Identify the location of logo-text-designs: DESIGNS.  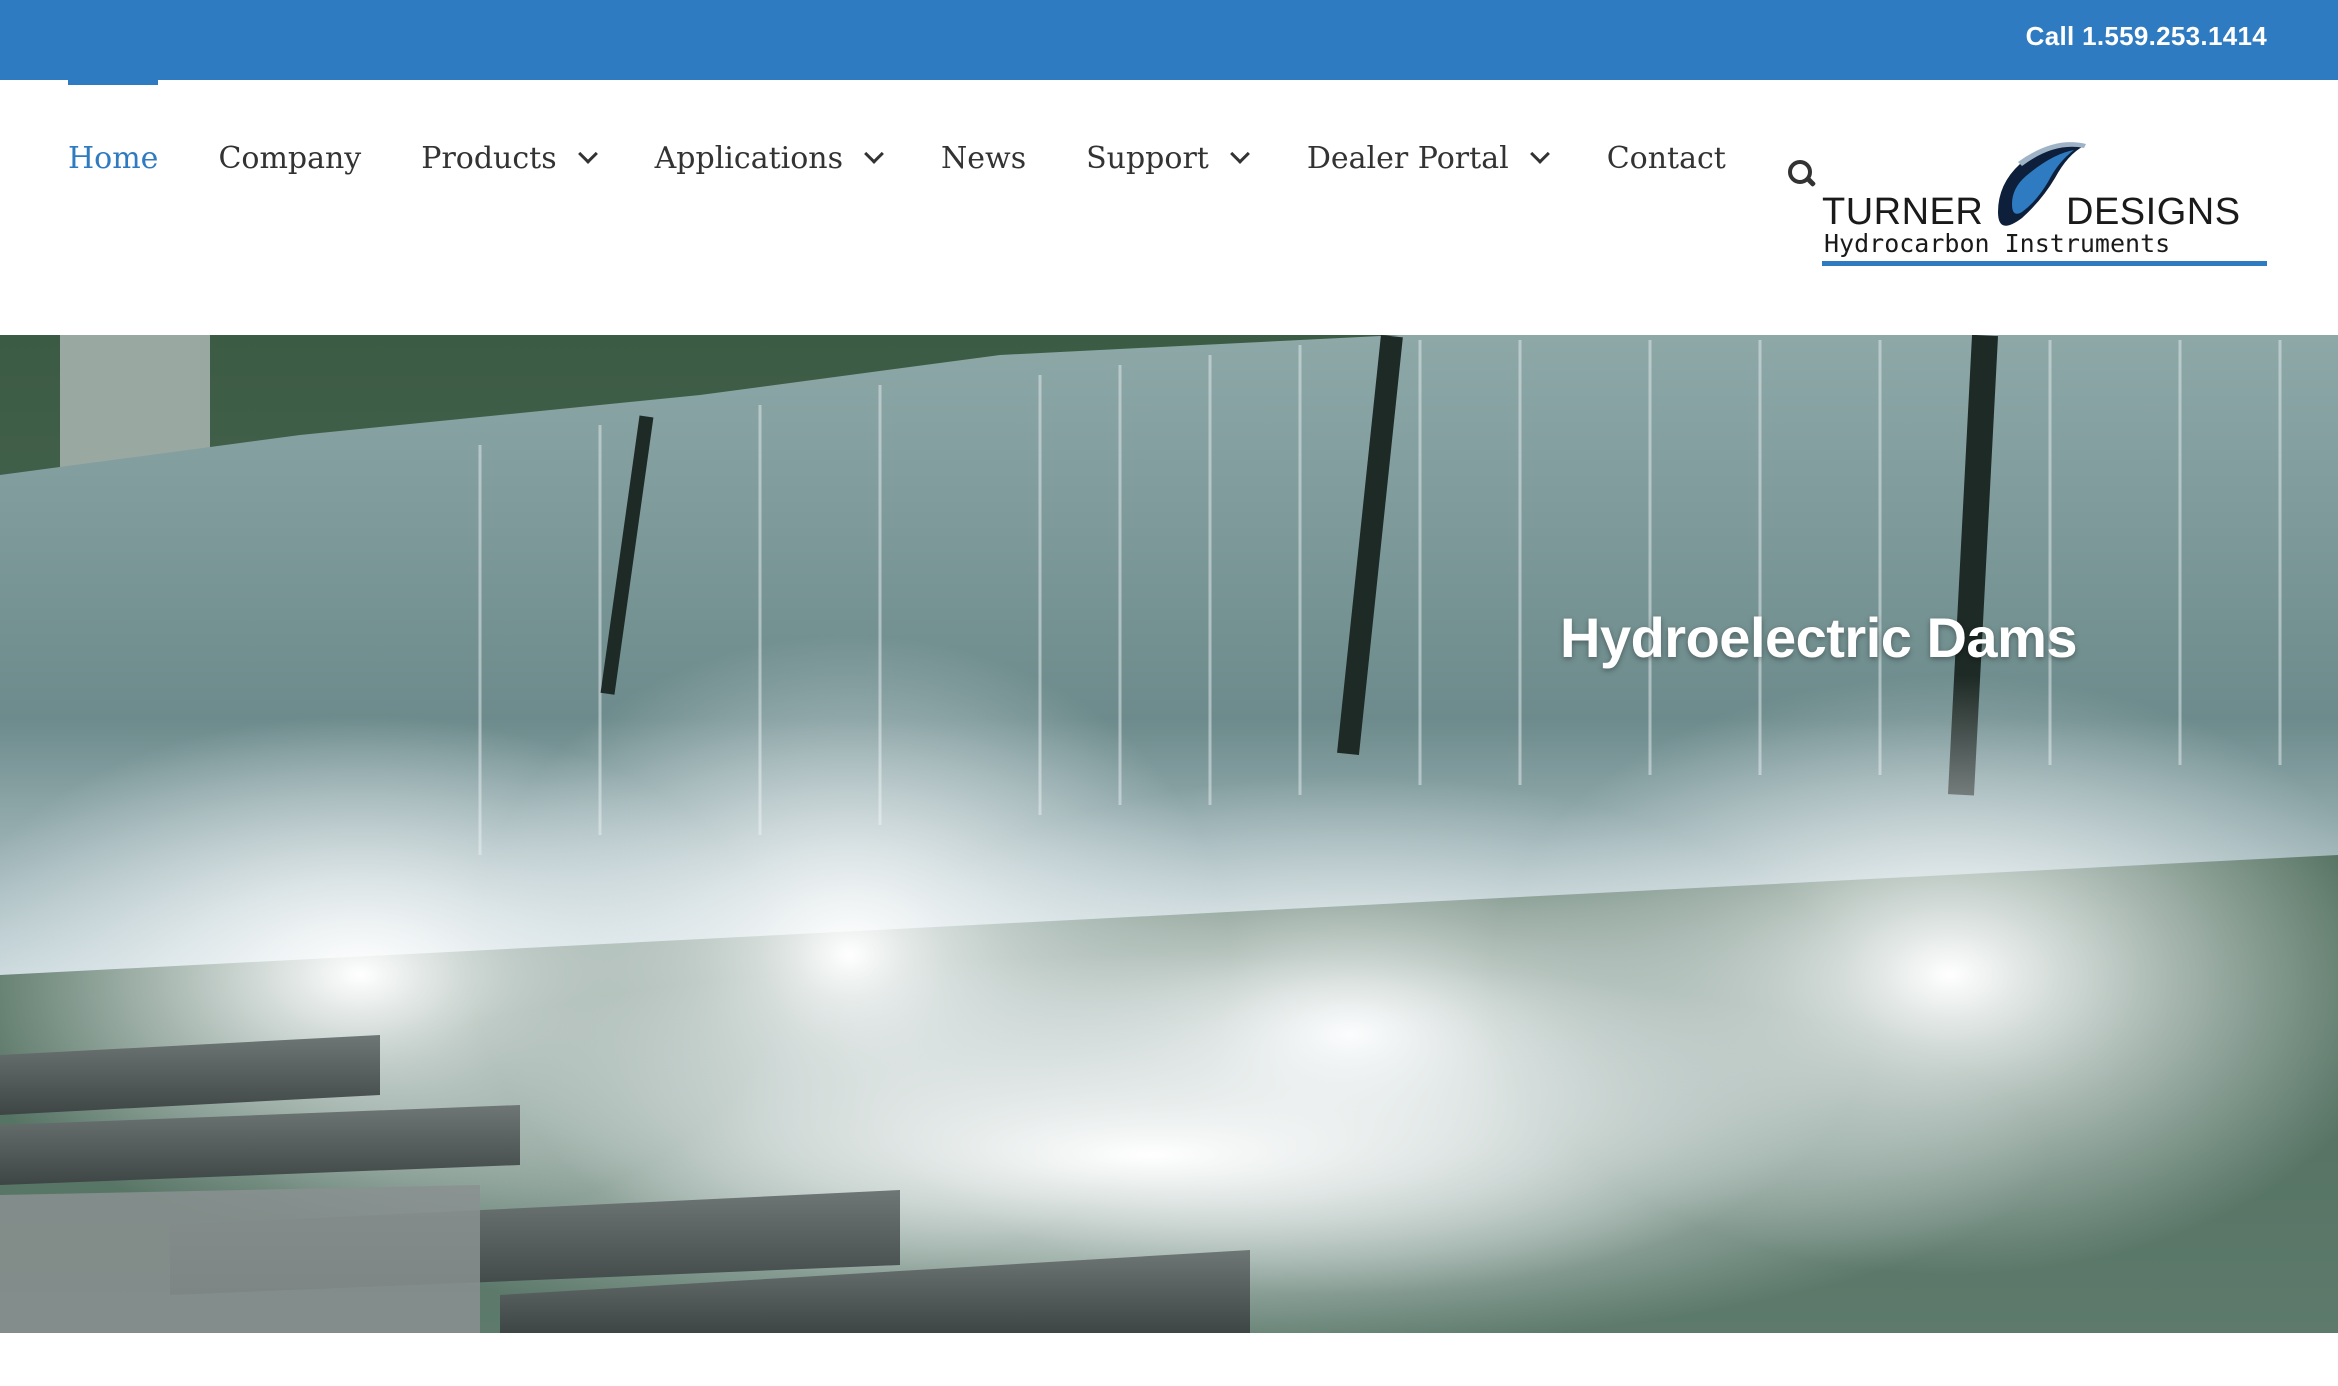
(2153, 212).